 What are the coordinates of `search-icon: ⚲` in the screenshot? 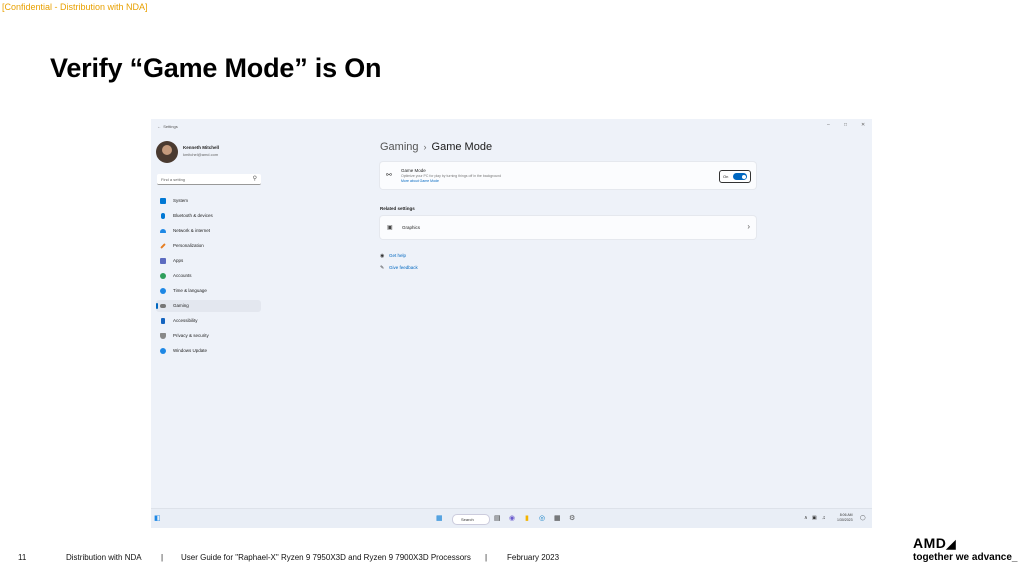 It's located at (254, 179).